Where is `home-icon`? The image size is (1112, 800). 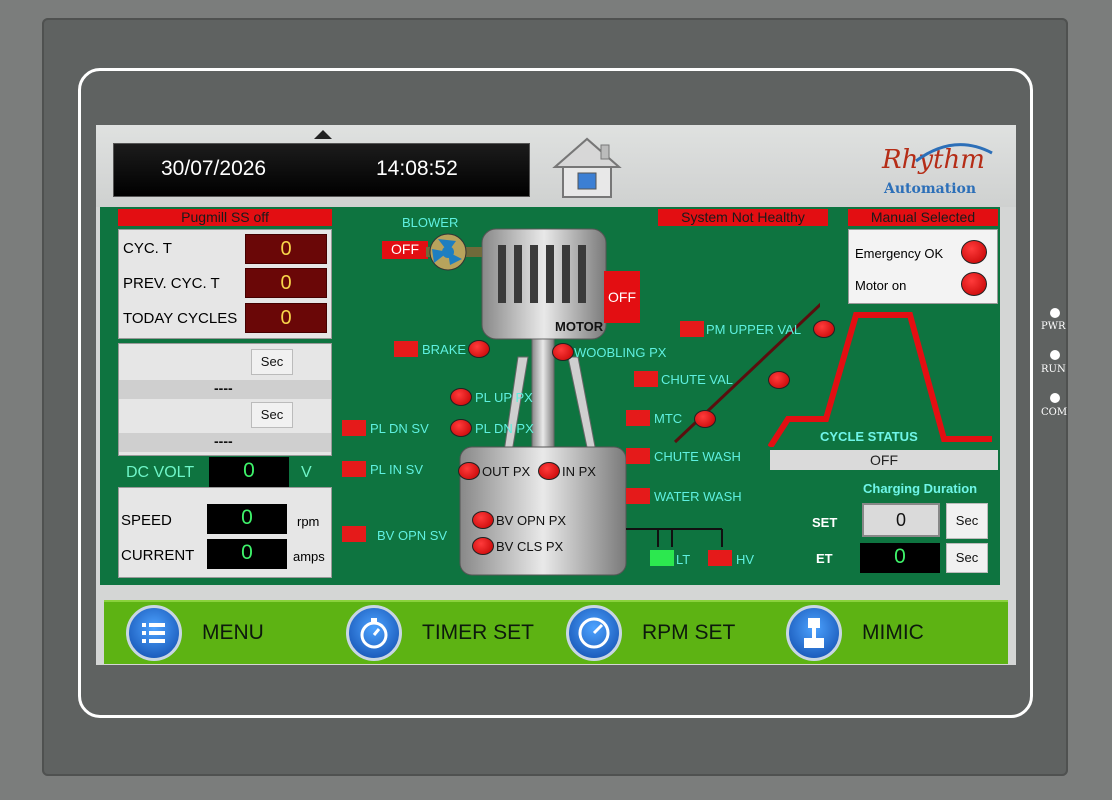
home-icon is located at coordinates (587, 167).